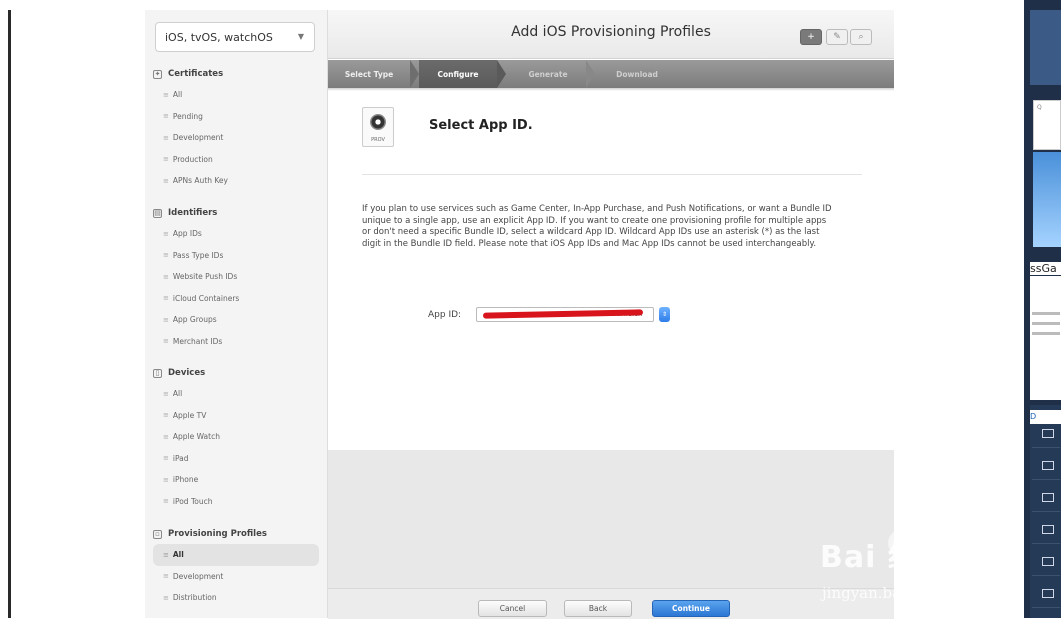 This screenshot has height=619, width=1061. What do you see at coordinates (236, 480) in the screenshot?
I see `sidebar-item-iphone: ≡ iPhone` at bounding box center [236, 480].